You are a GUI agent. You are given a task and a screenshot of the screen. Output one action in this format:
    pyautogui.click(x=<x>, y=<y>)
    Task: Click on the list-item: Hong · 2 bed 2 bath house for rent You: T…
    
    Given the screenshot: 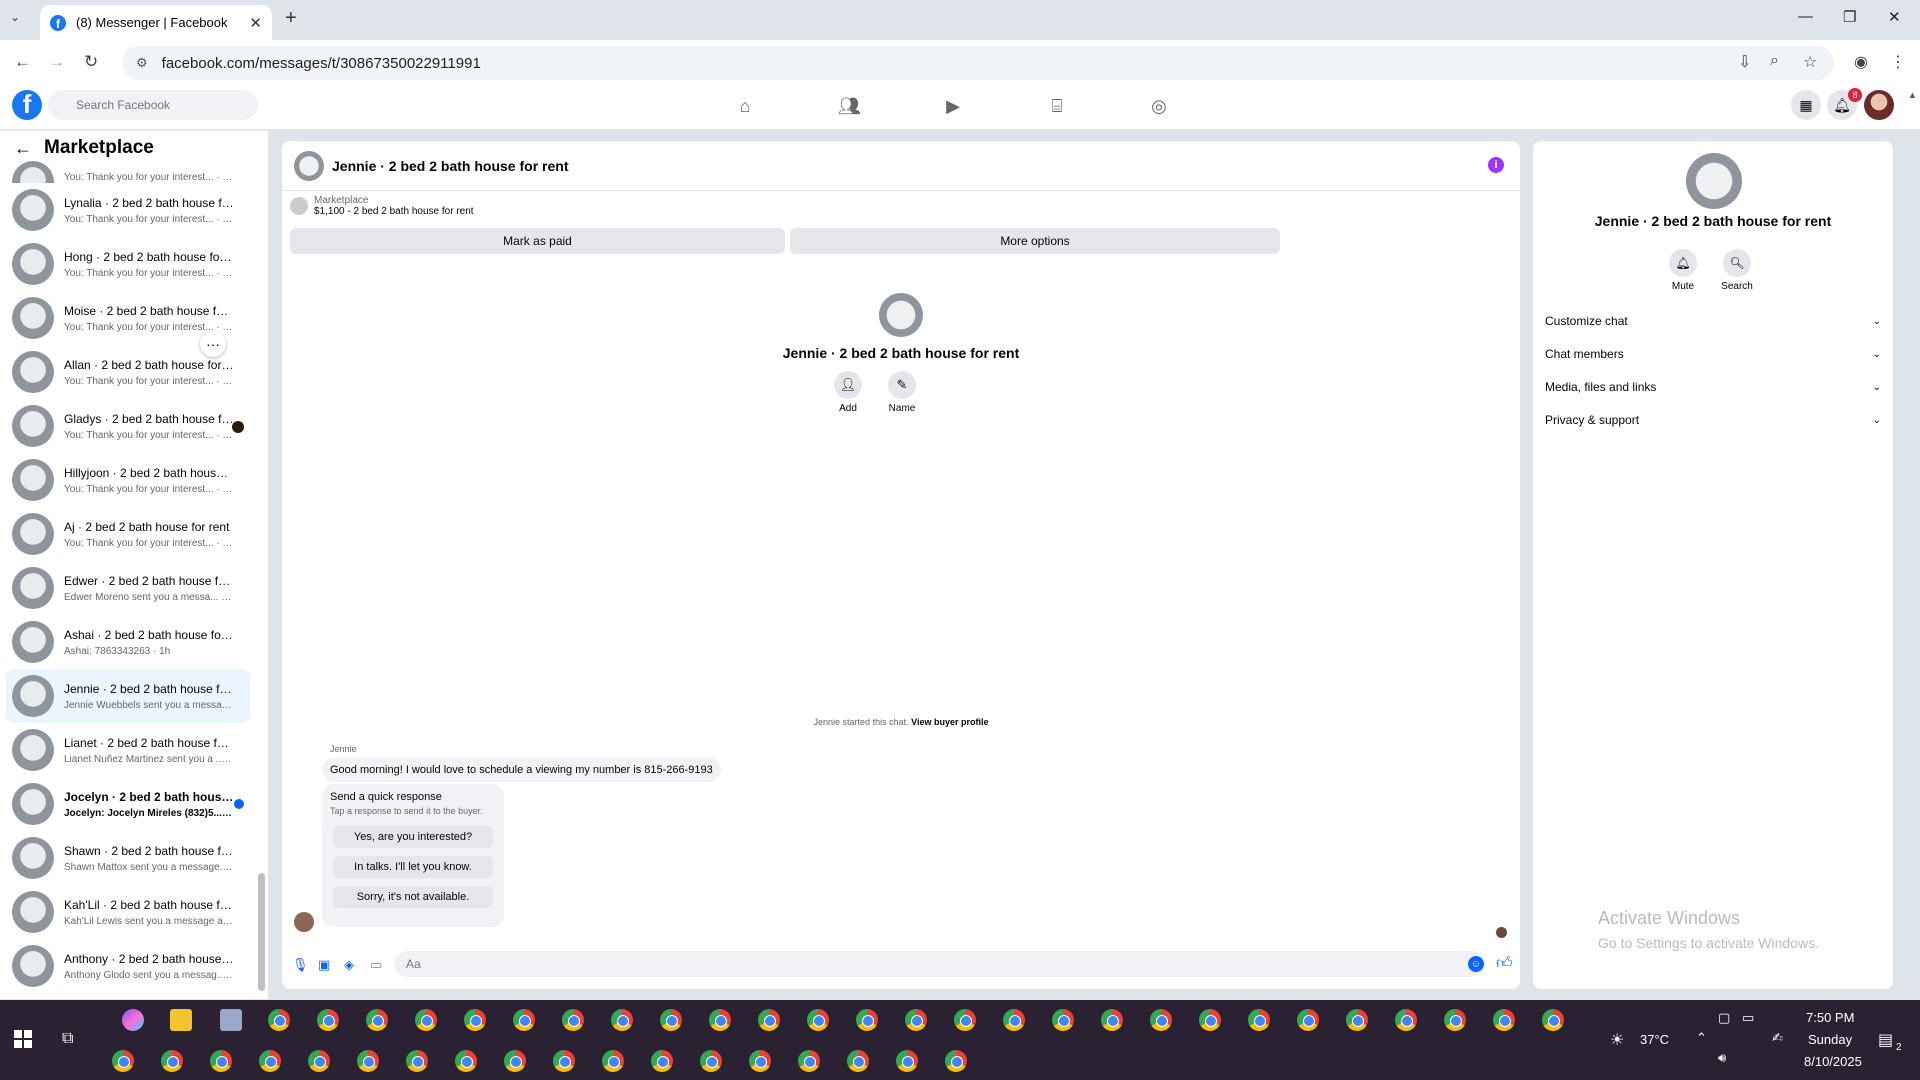 What is the action you would take?
    pyautogui.click(x=128, y=264)
    